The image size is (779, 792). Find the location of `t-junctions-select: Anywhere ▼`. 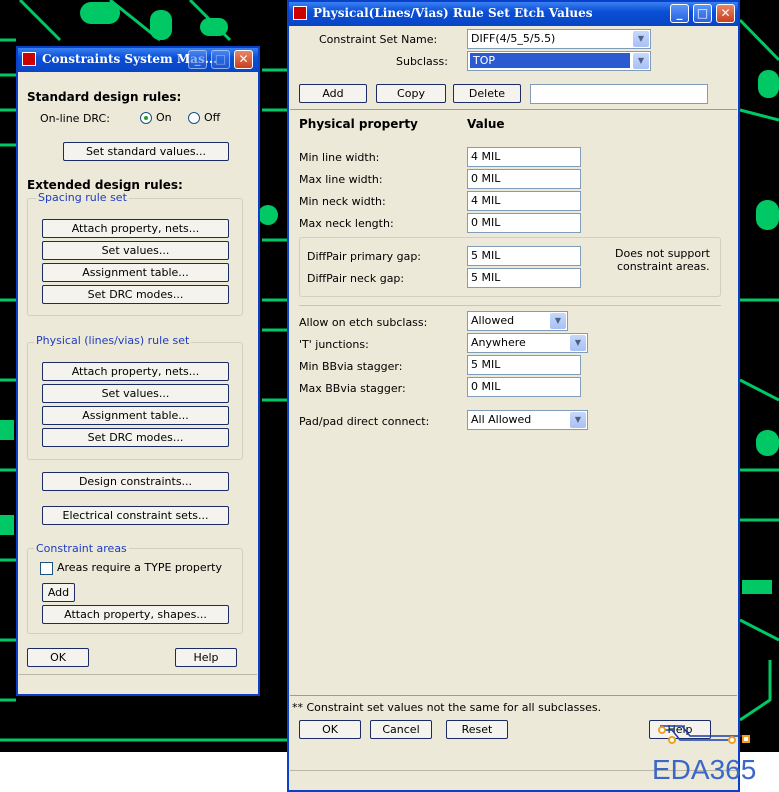

t-junctions-select: Anywhere ▼ is located at coordinates (527, 343).